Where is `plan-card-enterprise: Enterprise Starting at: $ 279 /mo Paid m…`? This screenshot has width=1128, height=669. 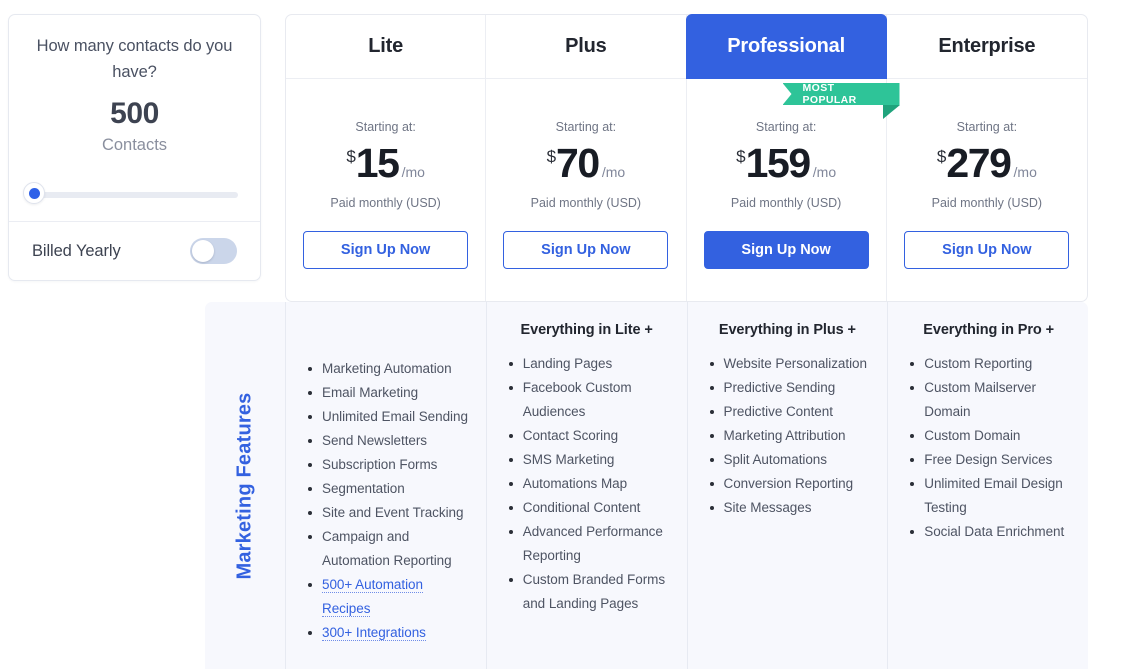 plan-card-enterprise: Enterprise Starting at: $ 279 /mo Paid m… is located at coordinates (986, 158).